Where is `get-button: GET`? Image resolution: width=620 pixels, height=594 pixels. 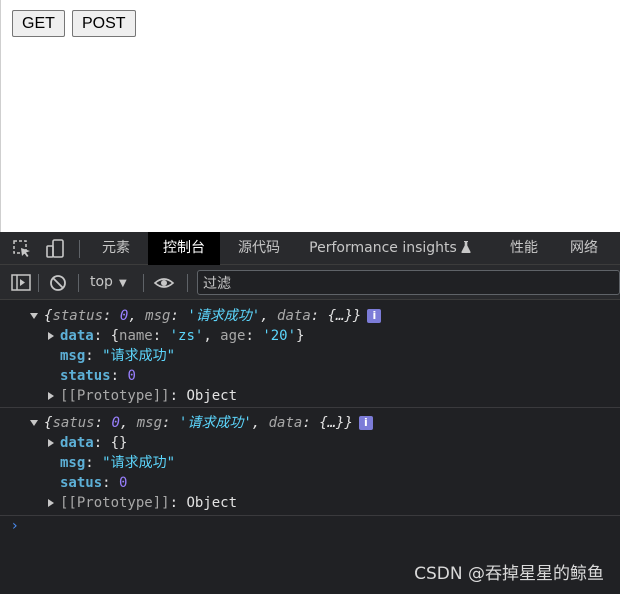
get-button: GET is located at coordinates (38, 23).